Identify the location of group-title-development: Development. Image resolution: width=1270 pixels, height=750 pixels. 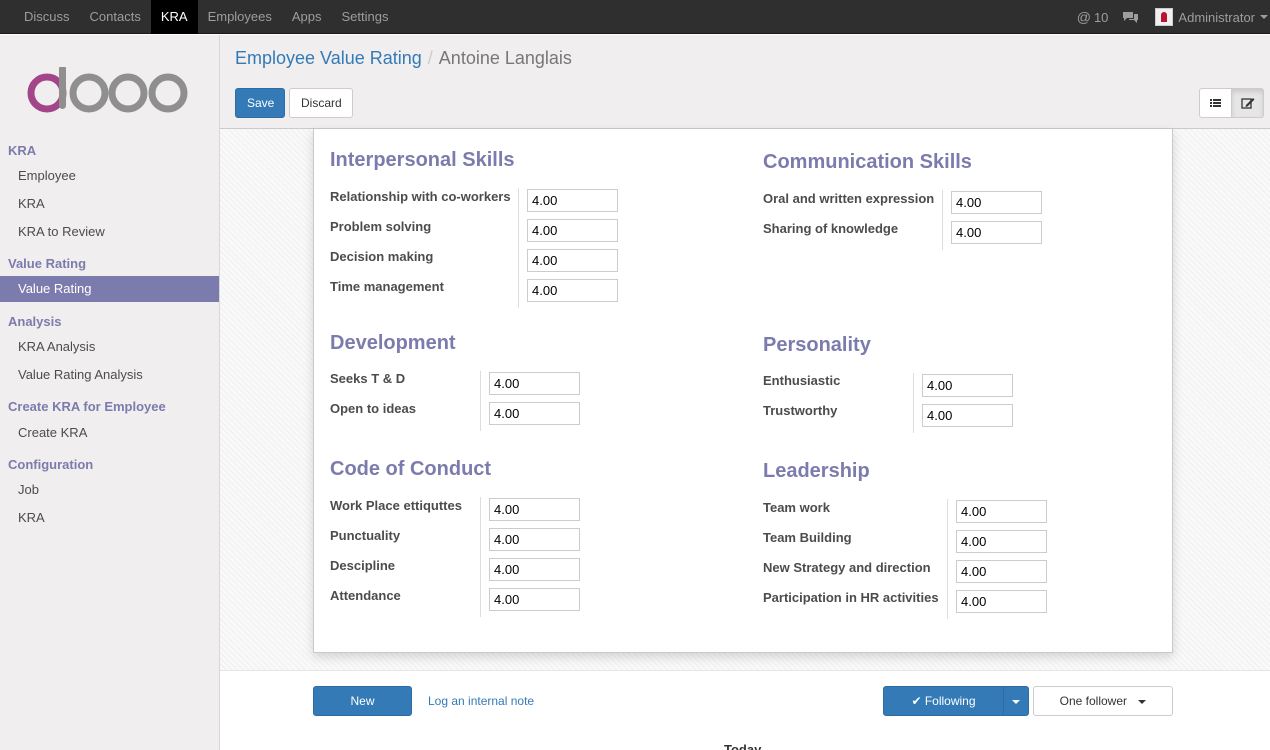
(393, 343).